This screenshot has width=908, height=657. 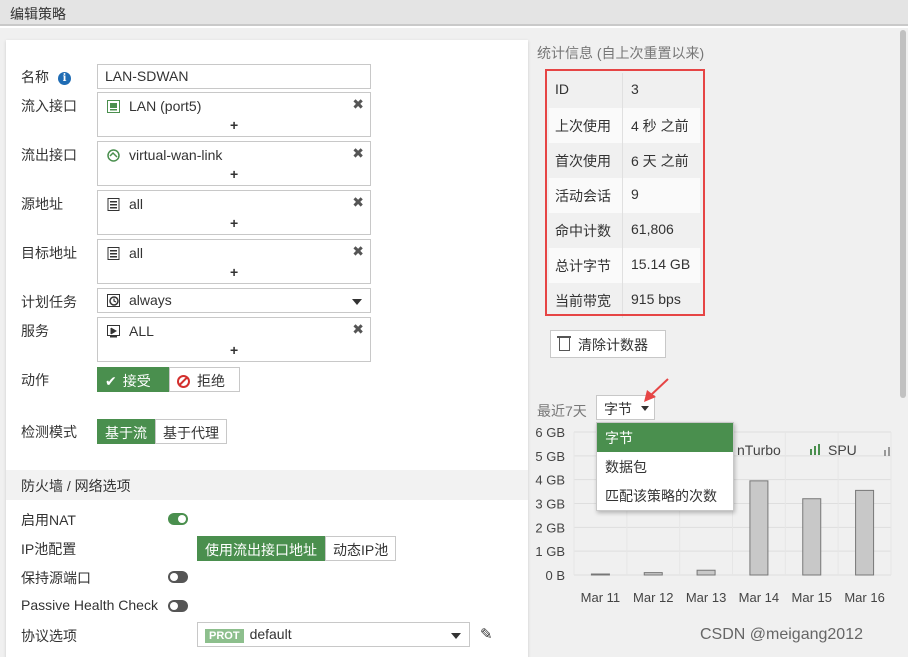 What do you see at coordinates (136, 253) in the screenshot?
I see `destination-address-value: all` at bounding box center [136, 253].